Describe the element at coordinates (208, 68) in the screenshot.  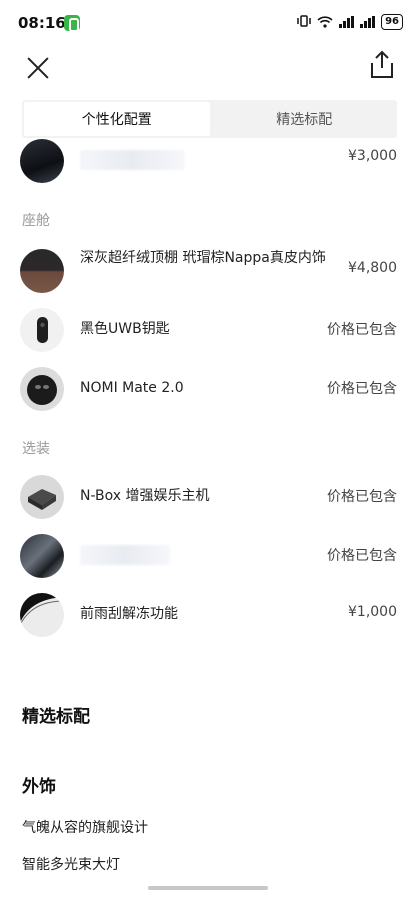
I see `top-bar` at that location.